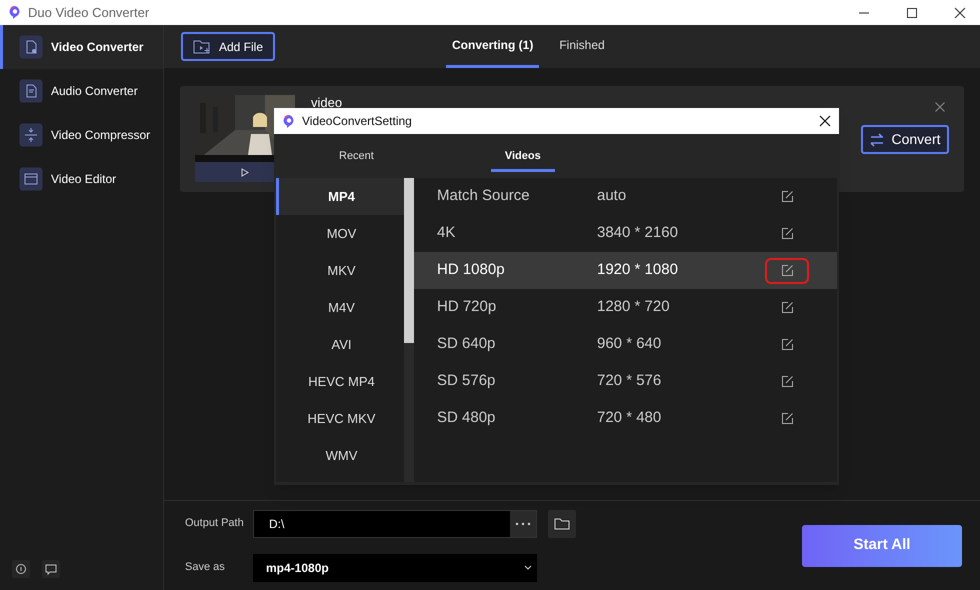  What do you see at coordinates (31, 47) in the screenshot?
I see `video-file-icon` at bounding box center [31, 47].